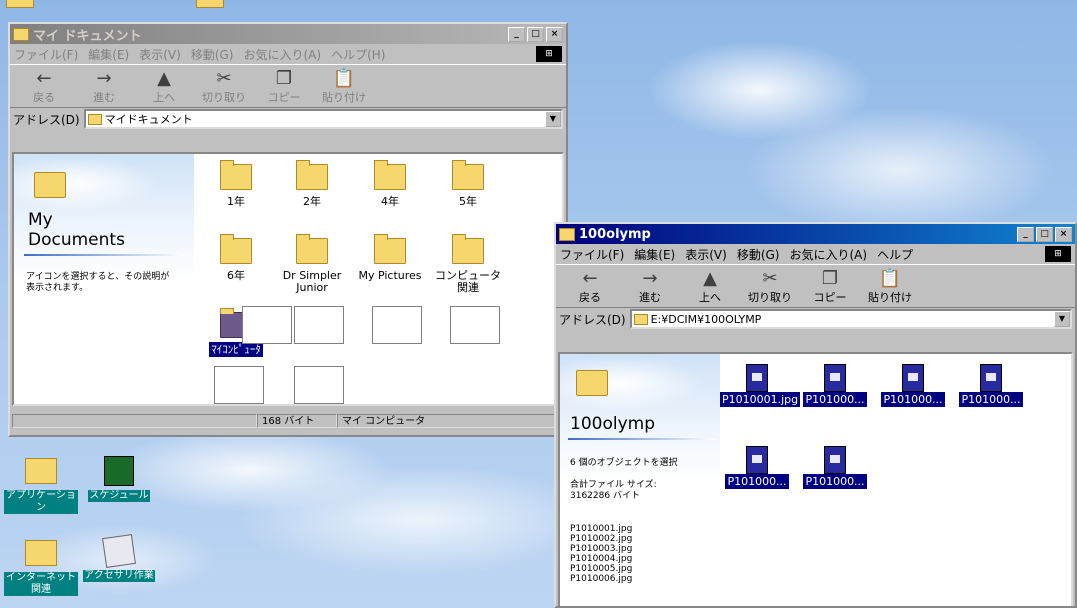 Image resolution: width=1077 pixels, height=608 pixels. I want to click on address-value: マイドキュメント, so click(148, 119).